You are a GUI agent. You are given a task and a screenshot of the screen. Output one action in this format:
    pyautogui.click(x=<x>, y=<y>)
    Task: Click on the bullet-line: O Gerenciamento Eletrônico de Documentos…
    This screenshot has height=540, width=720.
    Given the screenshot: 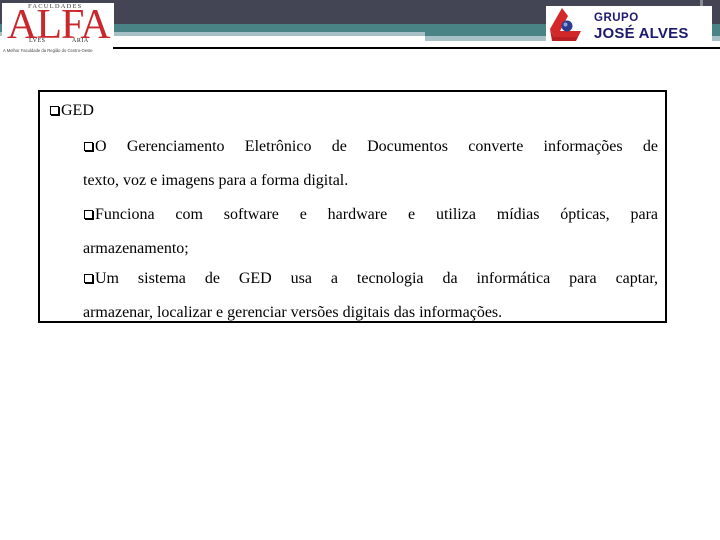 What is the action you would take?
    pyautogui.click(x=371, y=147)
    